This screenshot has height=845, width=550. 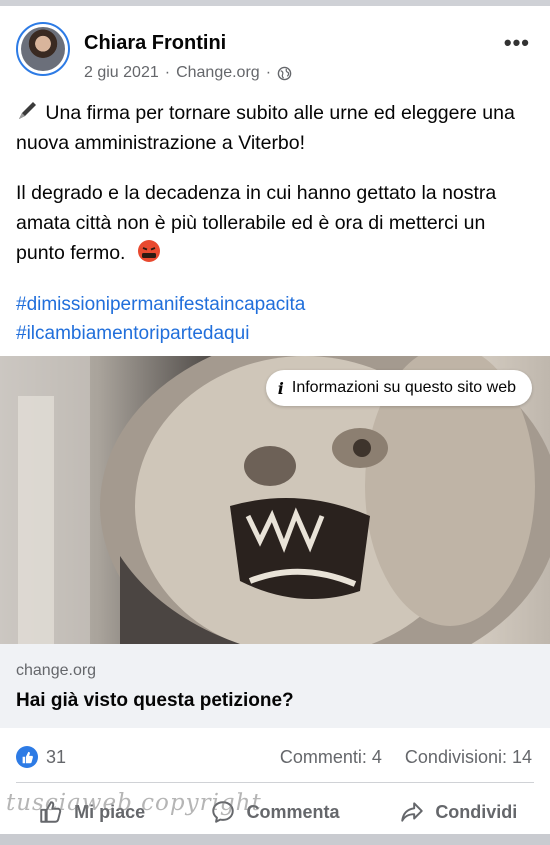 I want to click on like-button: Mi piace, so click(x=91, y=812).